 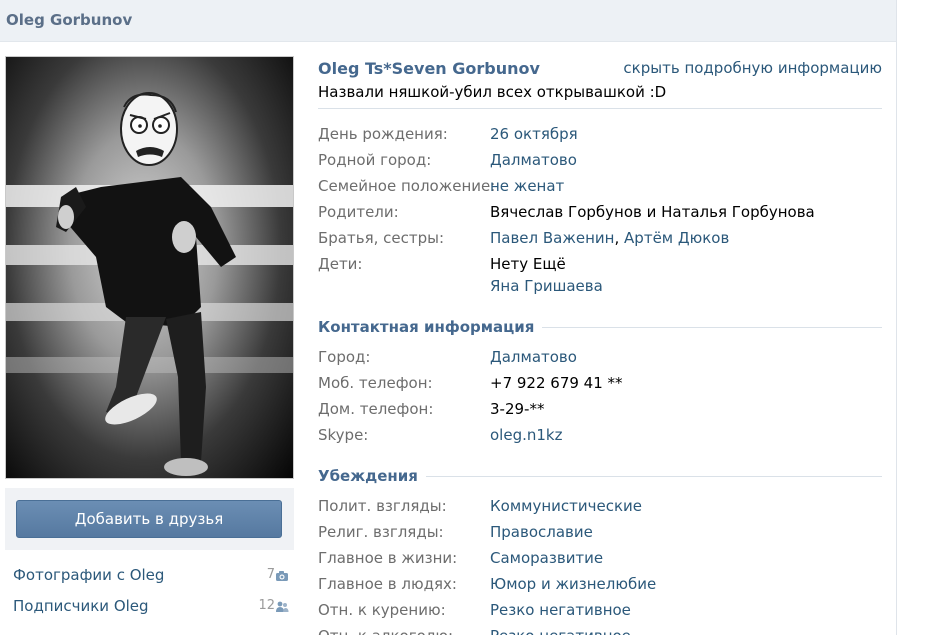 I want to click on followers-count: 12, so click(x=266, y=605).